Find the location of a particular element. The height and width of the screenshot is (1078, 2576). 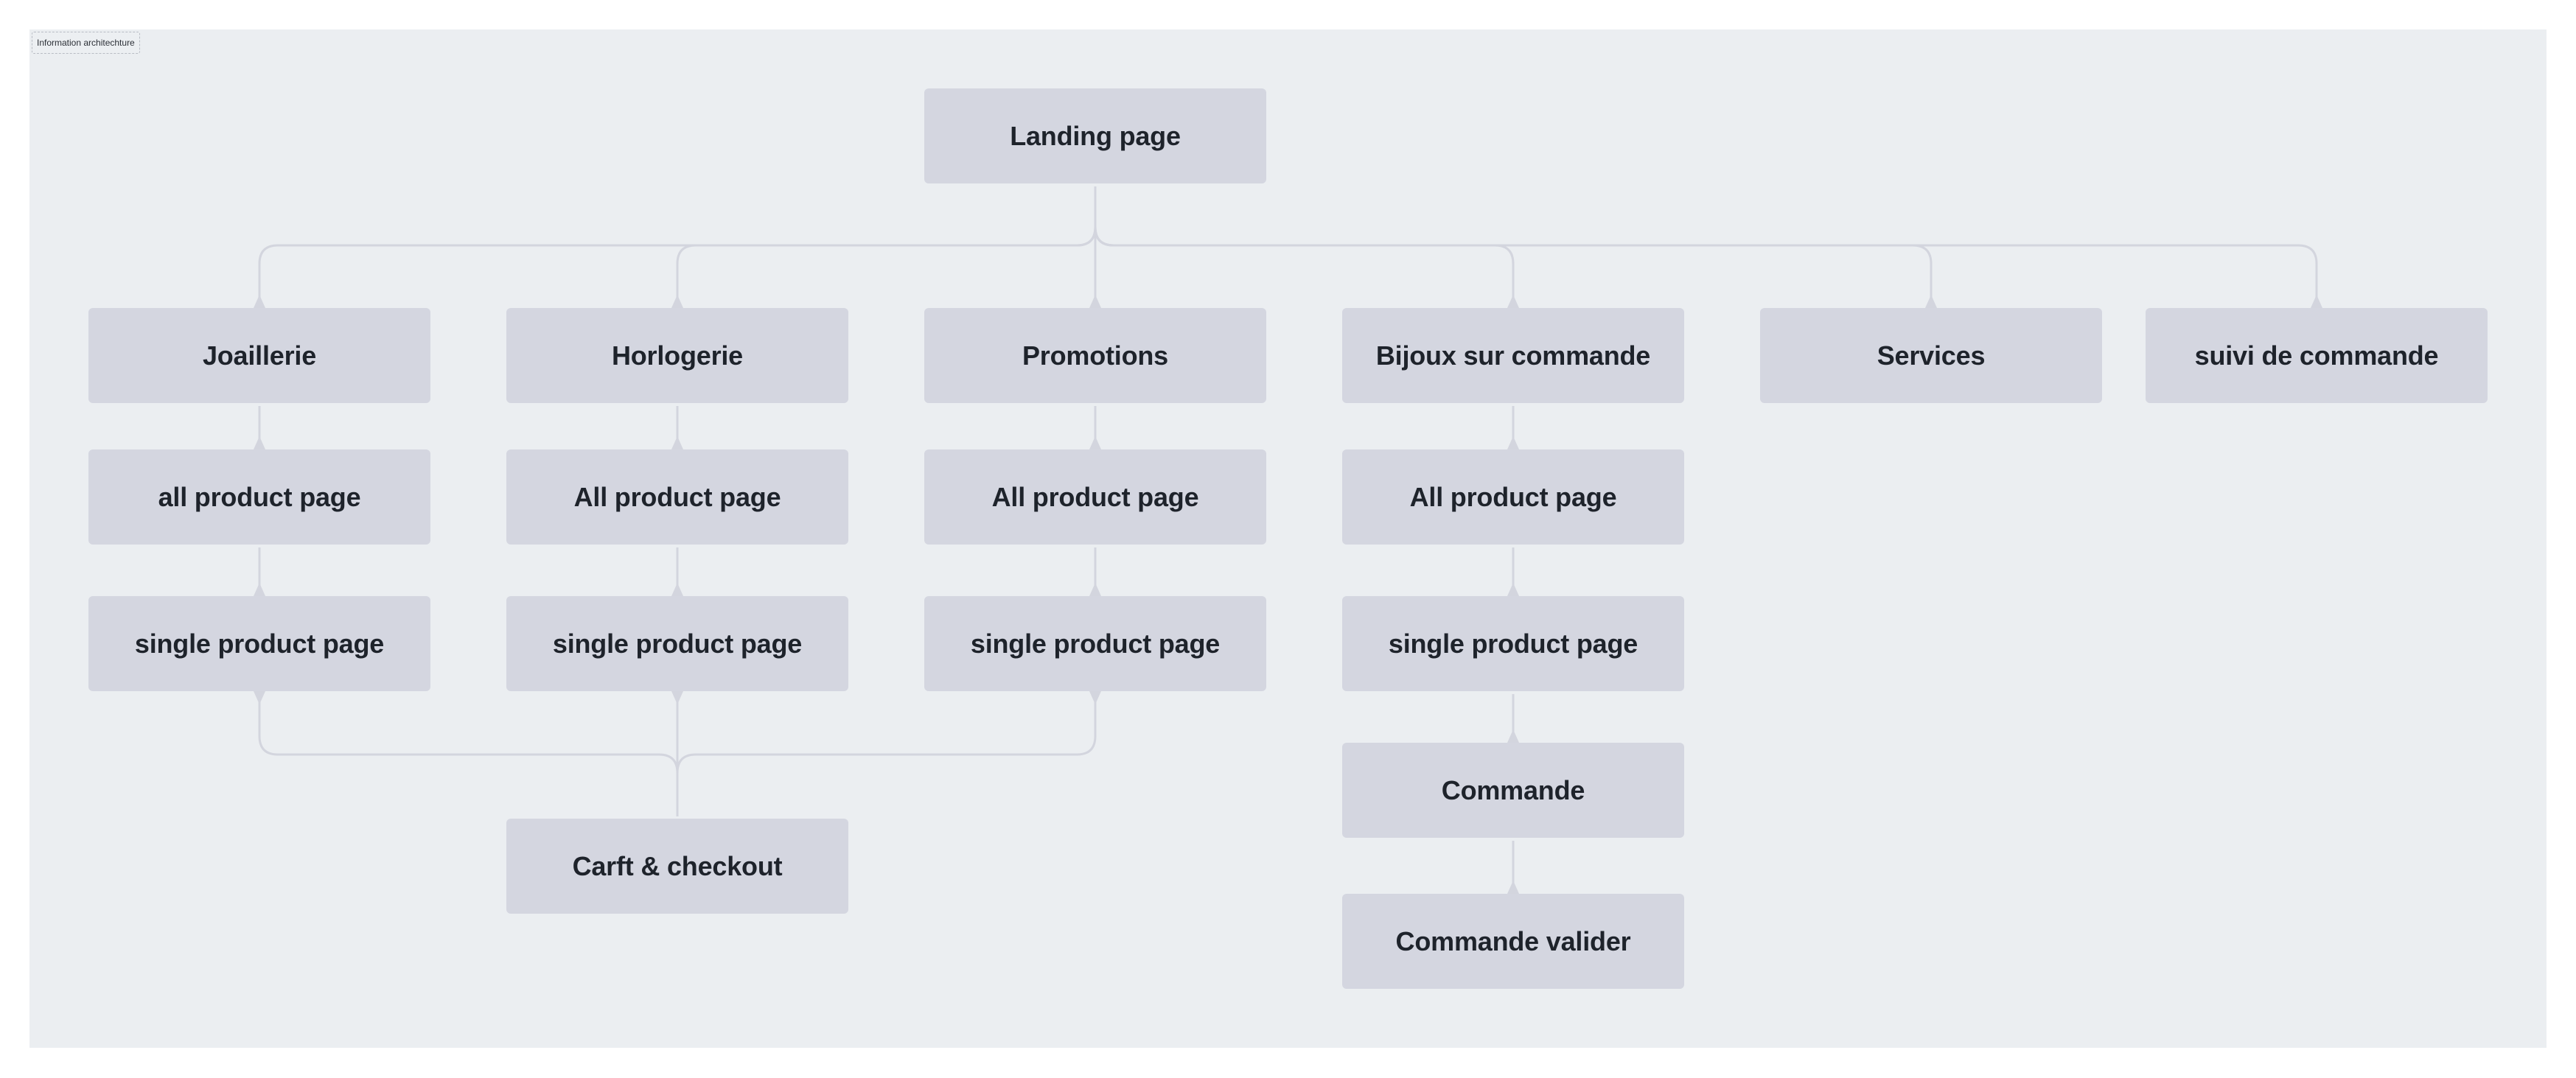

node-commande: Commande is located at coordinates (1513, 790).